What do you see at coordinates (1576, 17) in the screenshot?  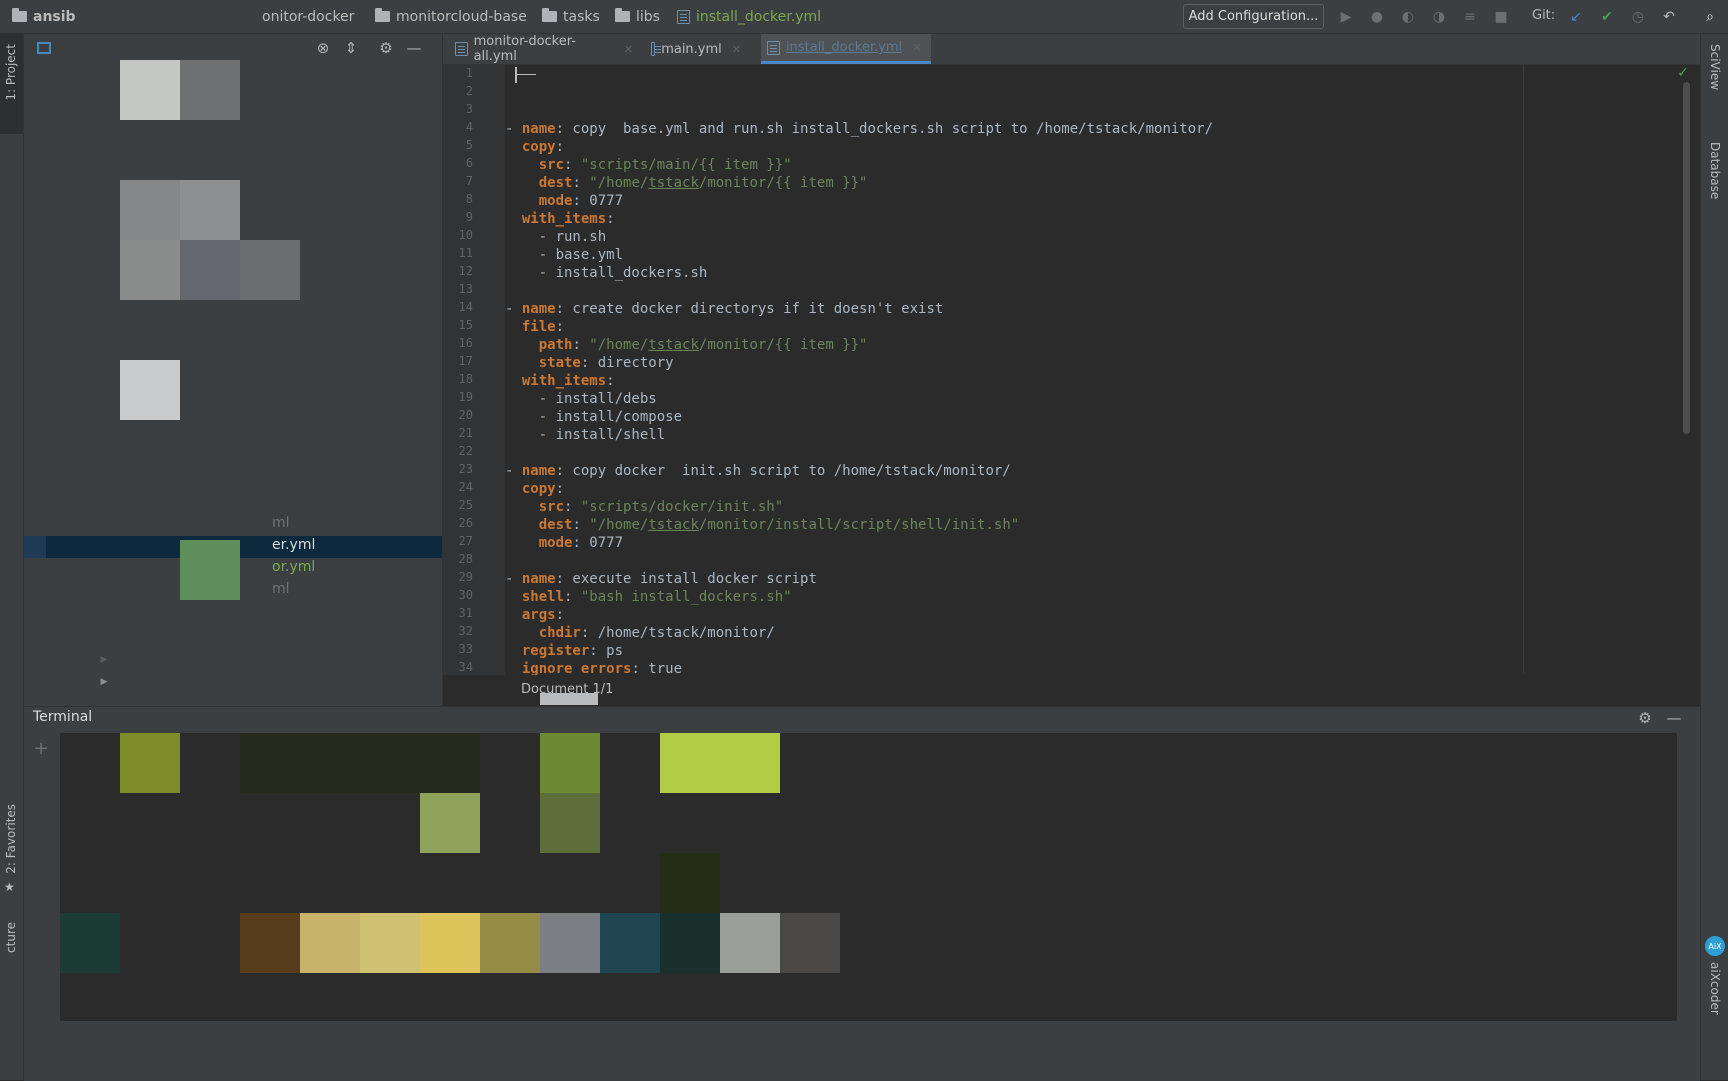 I see `git-update-icon: ↙` at bounding box center [1576, 17].